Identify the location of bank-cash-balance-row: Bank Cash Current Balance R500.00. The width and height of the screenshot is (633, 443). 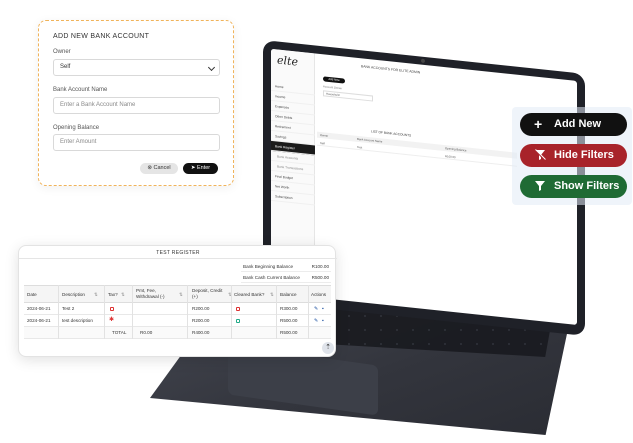
(286, 278).